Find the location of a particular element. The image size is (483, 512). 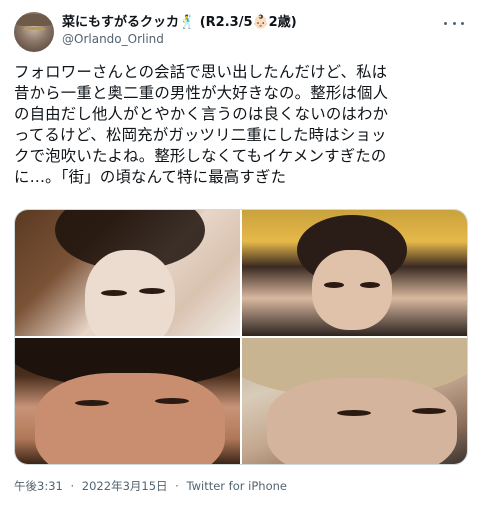

tweet-meta: 午後3:31 · 2022年3月15日 · Twitter for iPhone is located at coordinates (150, 486).